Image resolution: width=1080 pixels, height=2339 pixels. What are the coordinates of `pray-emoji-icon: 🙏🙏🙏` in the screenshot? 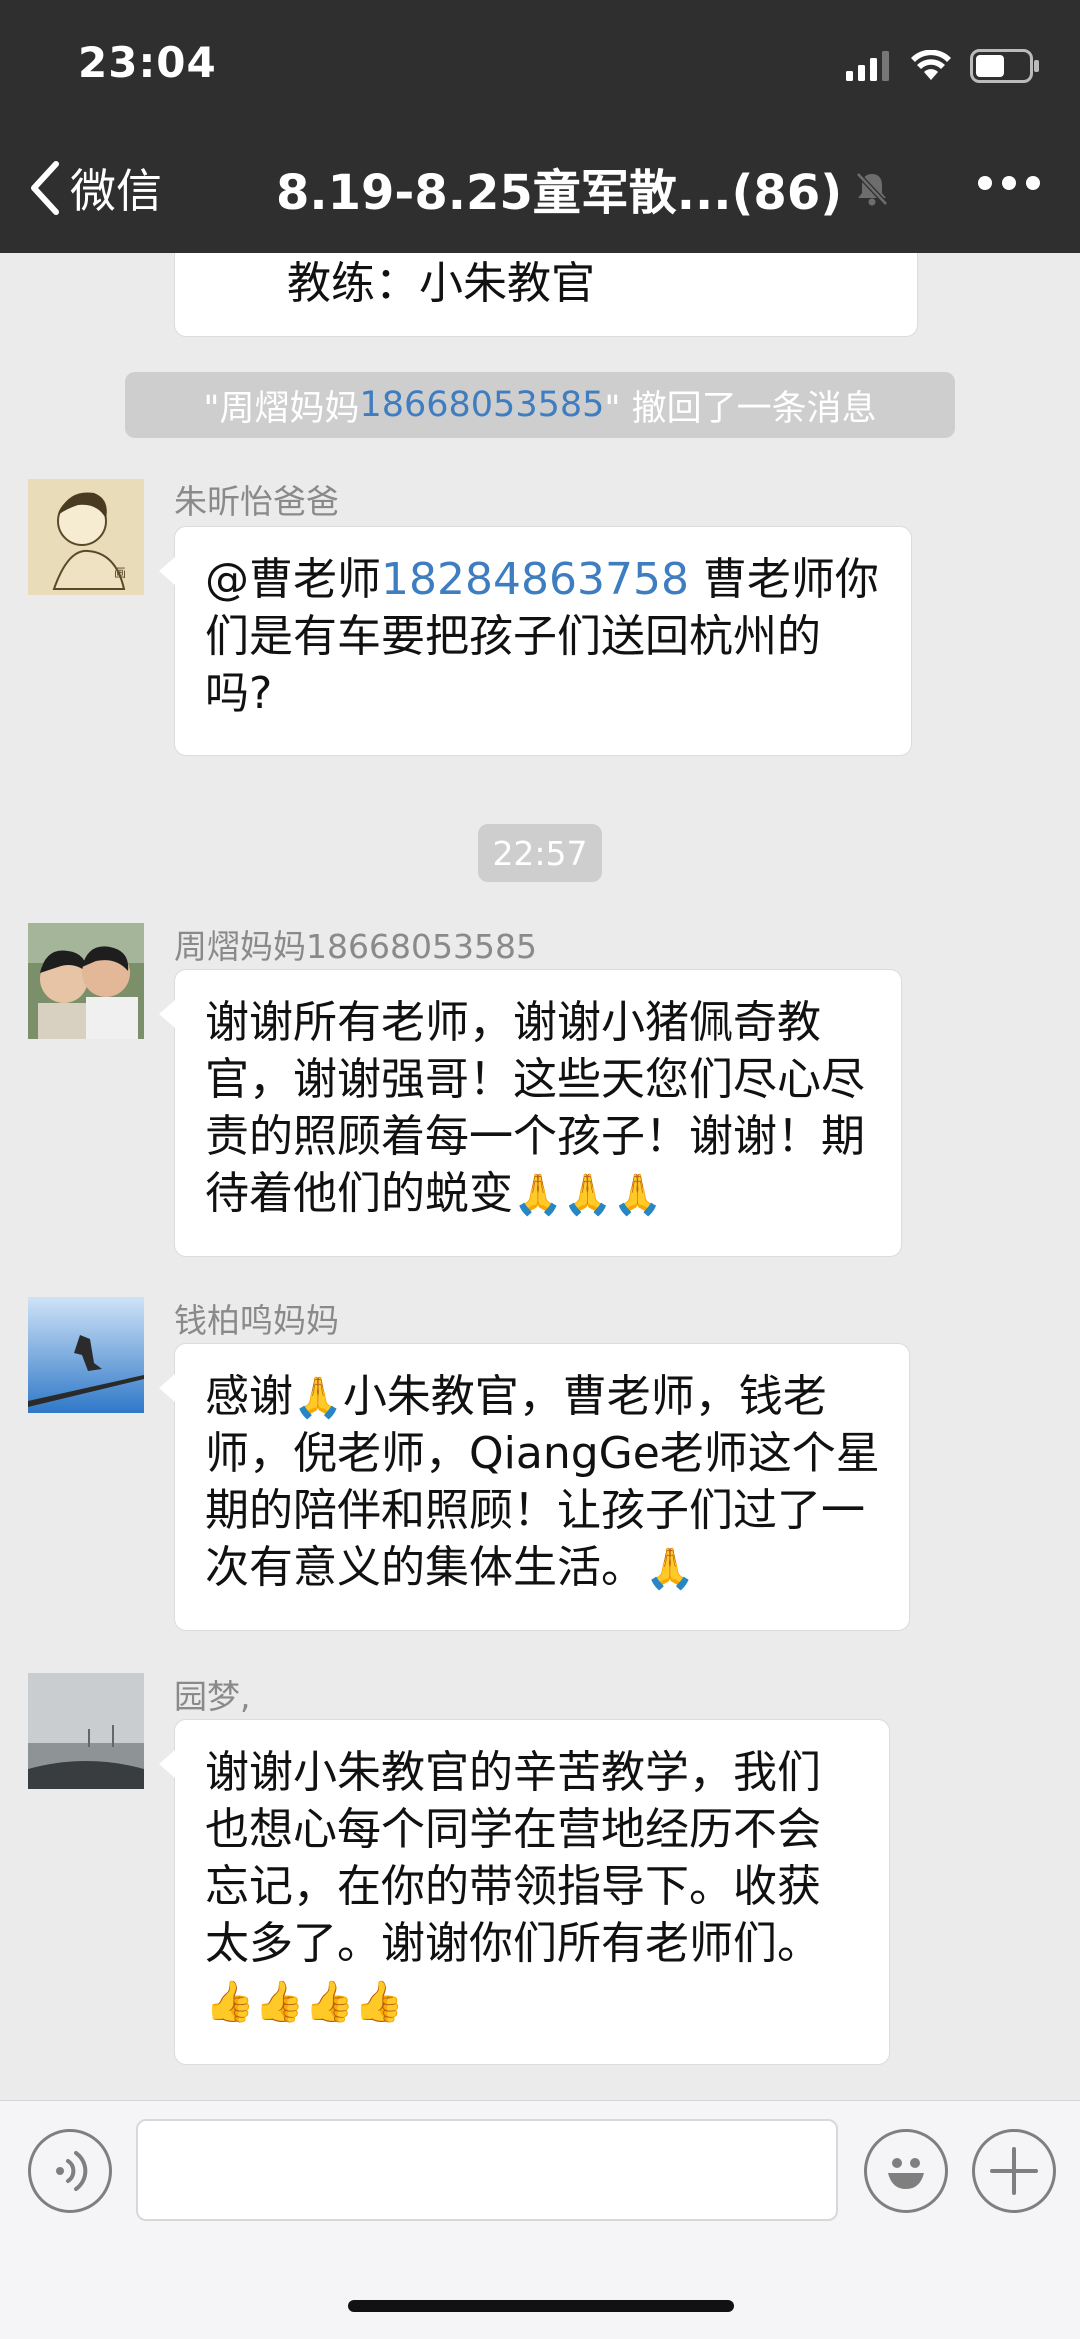 It's located at (588, 1195).